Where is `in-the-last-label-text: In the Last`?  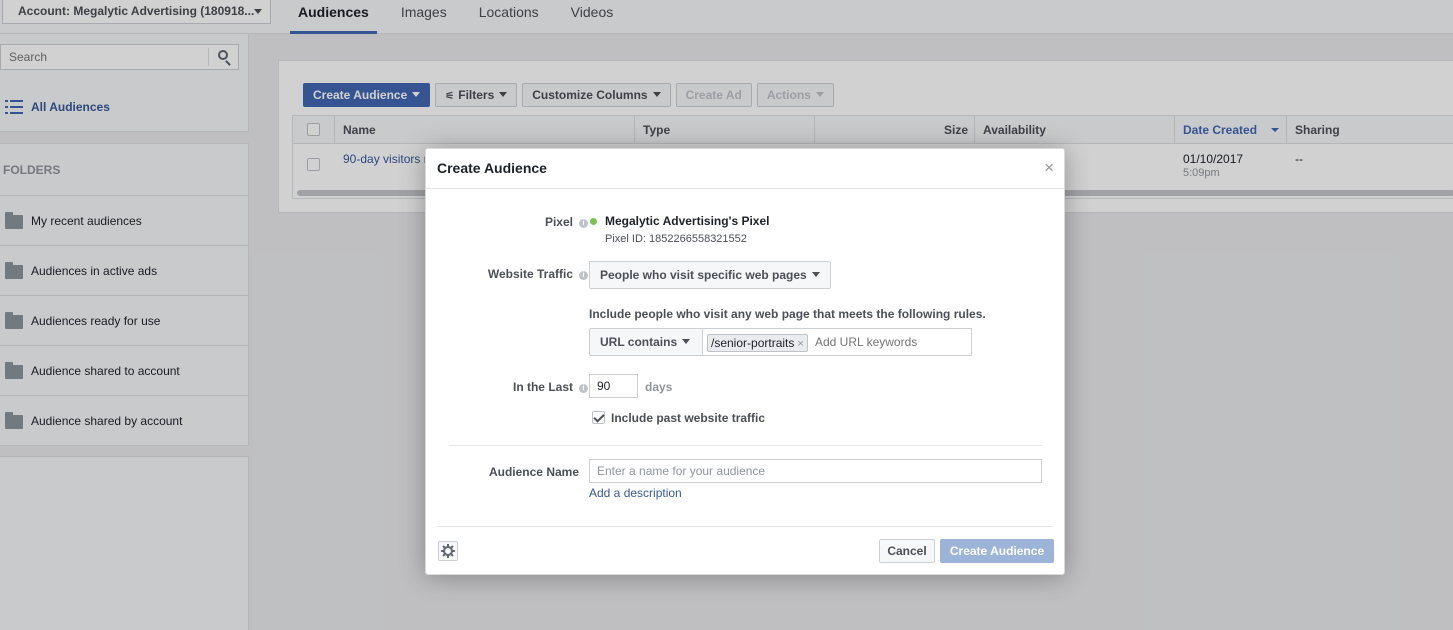
in-the-last-label-text: In the Last is located at coordinates (542, 387).